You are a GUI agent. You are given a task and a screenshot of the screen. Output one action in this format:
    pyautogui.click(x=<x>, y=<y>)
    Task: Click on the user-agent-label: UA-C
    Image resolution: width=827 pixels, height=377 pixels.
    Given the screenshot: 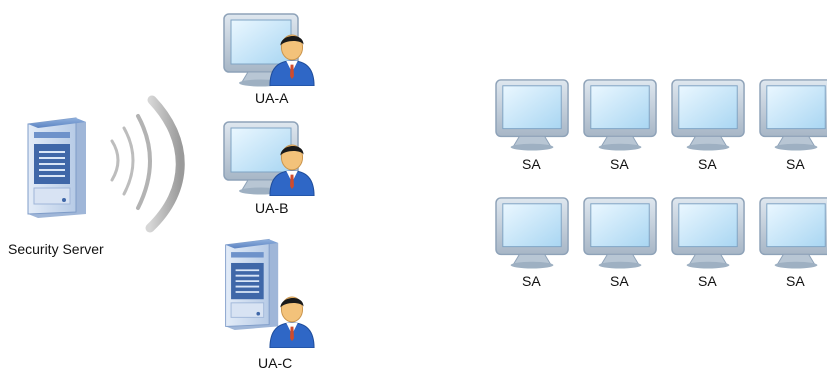 What is the action you would take?
    pyautogui.click(x=275, y=363)
    